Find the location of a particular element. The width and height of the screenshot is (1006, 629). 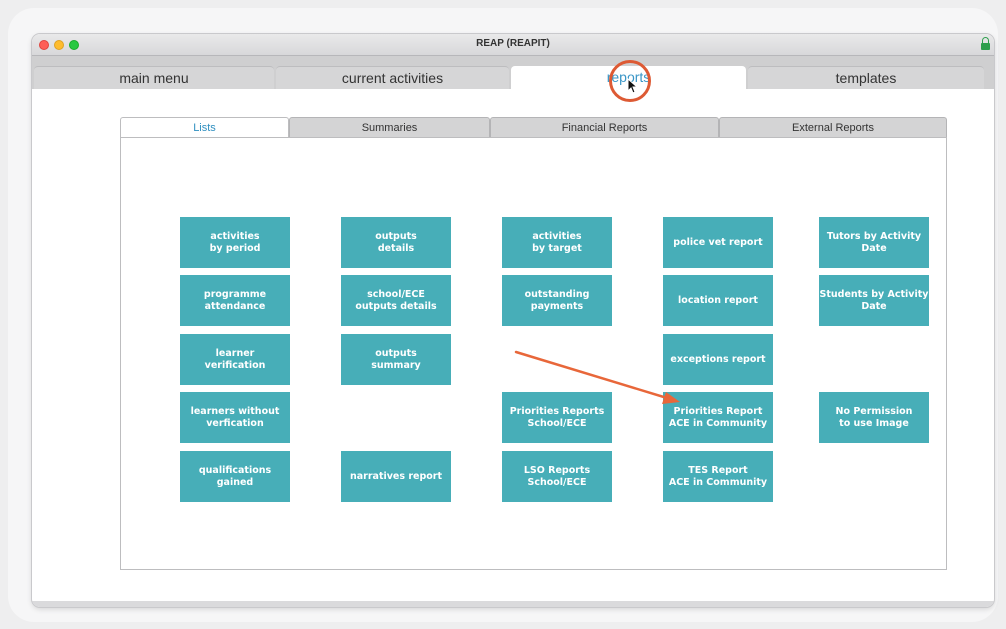

qualifications-gained-button: qualifications gained is located at coordinates (235, 476).